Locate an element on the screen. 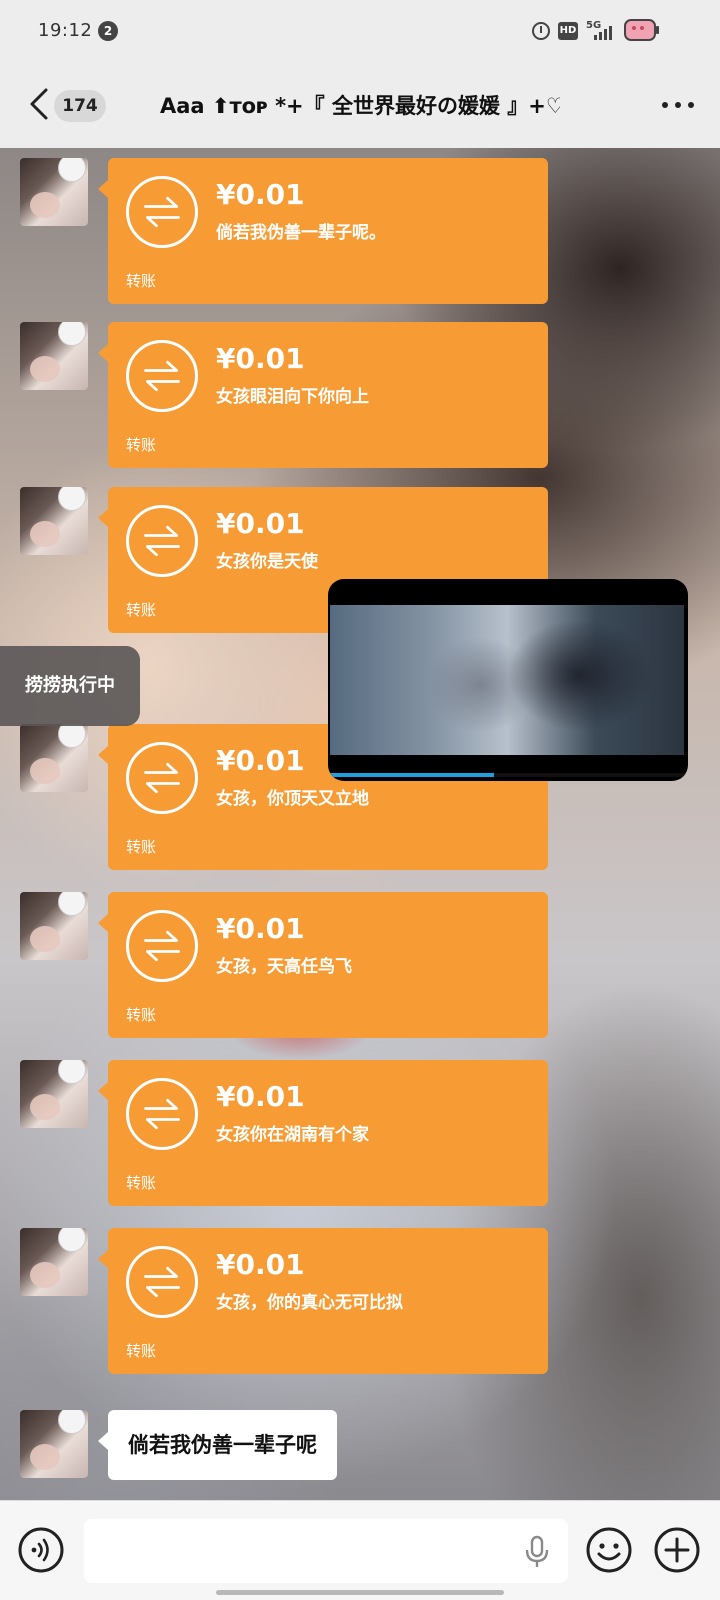  video-progress-bar is located at coordinates (508, 775).